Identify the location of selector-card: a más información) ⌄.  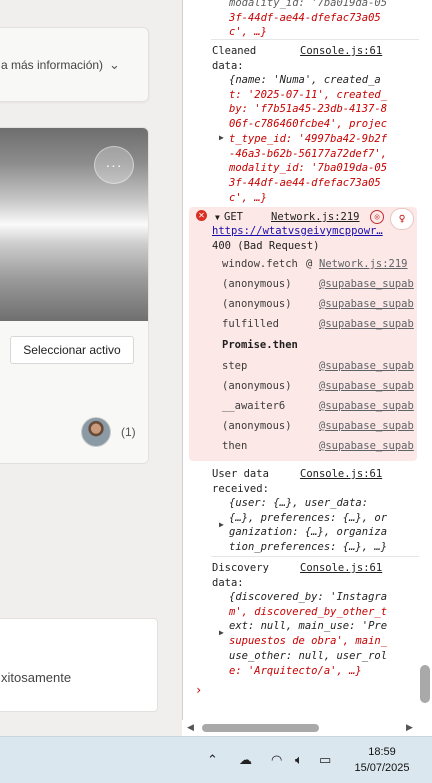
(74, 64).